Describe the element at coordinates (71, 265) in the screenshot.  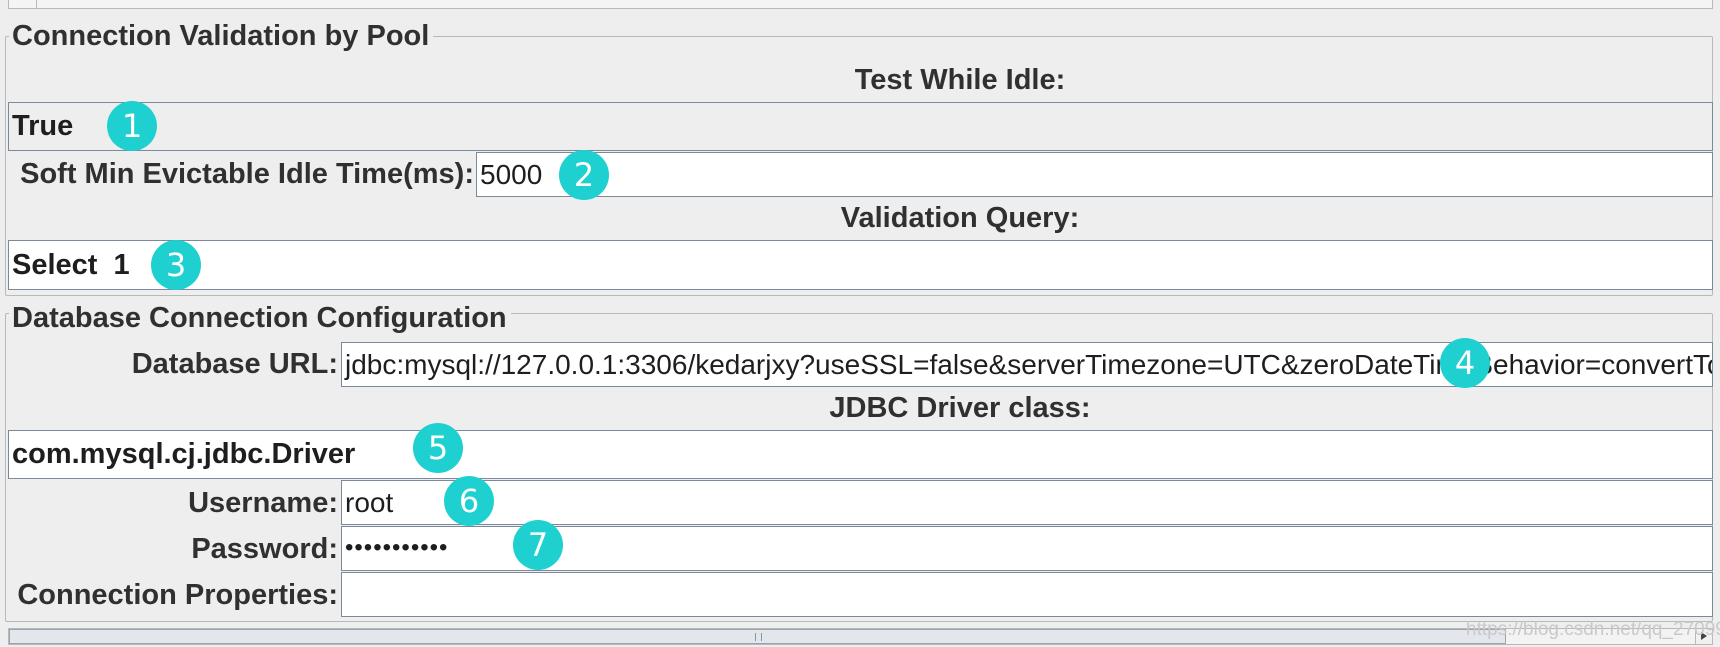
I see `validation-query-value: Select 1` at that location.